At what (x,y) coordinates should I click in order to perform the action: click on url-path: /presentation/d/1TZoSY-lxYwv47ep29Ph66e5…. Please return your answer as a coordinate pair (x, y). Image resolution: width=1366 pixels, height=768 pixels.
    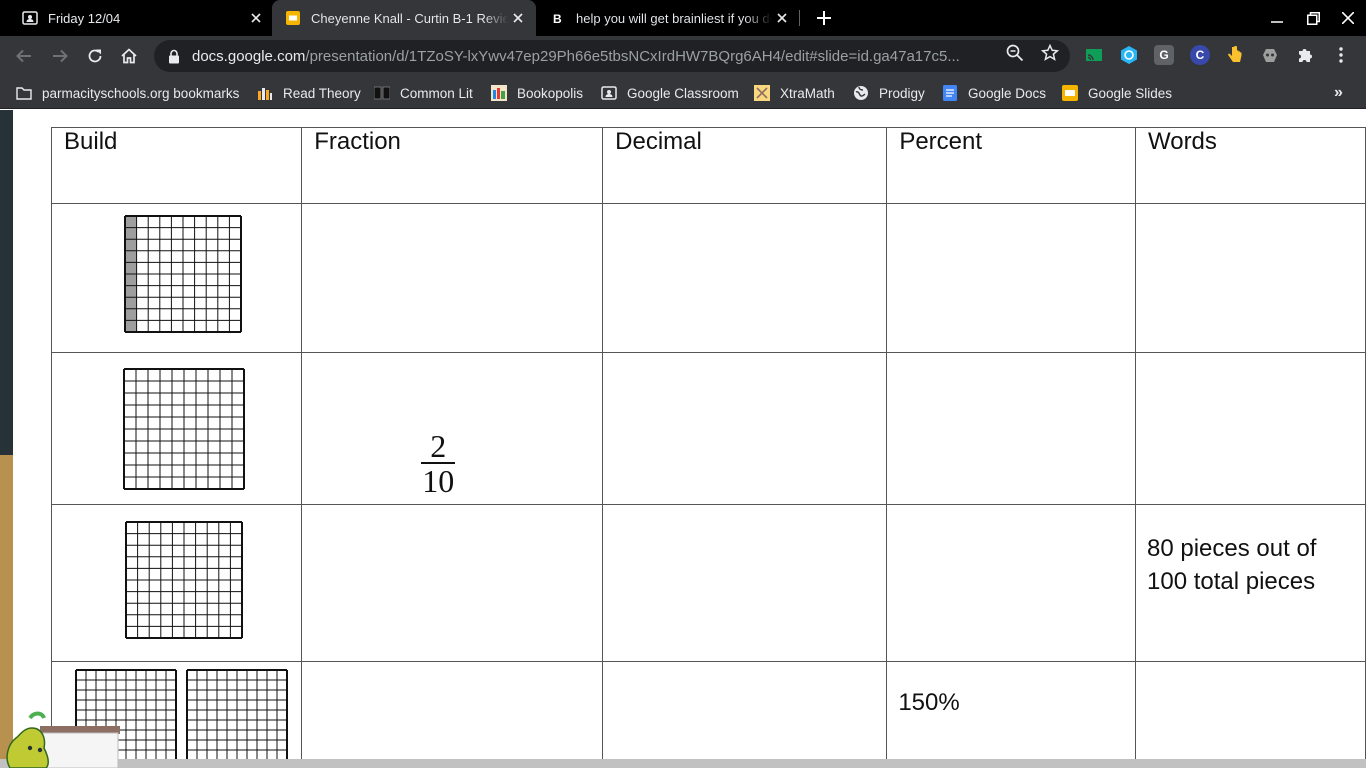
    Looking at the image, I should click on (632, 56).